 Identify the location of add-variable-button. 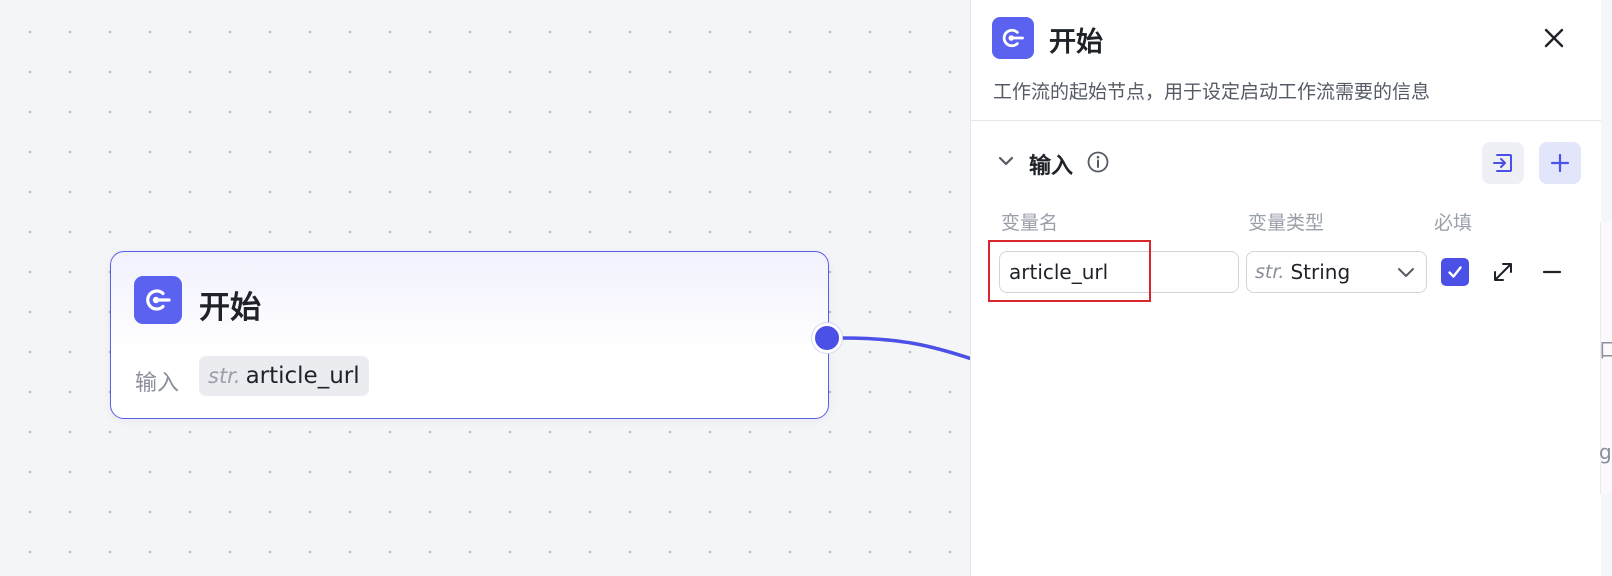
(1560, 163).